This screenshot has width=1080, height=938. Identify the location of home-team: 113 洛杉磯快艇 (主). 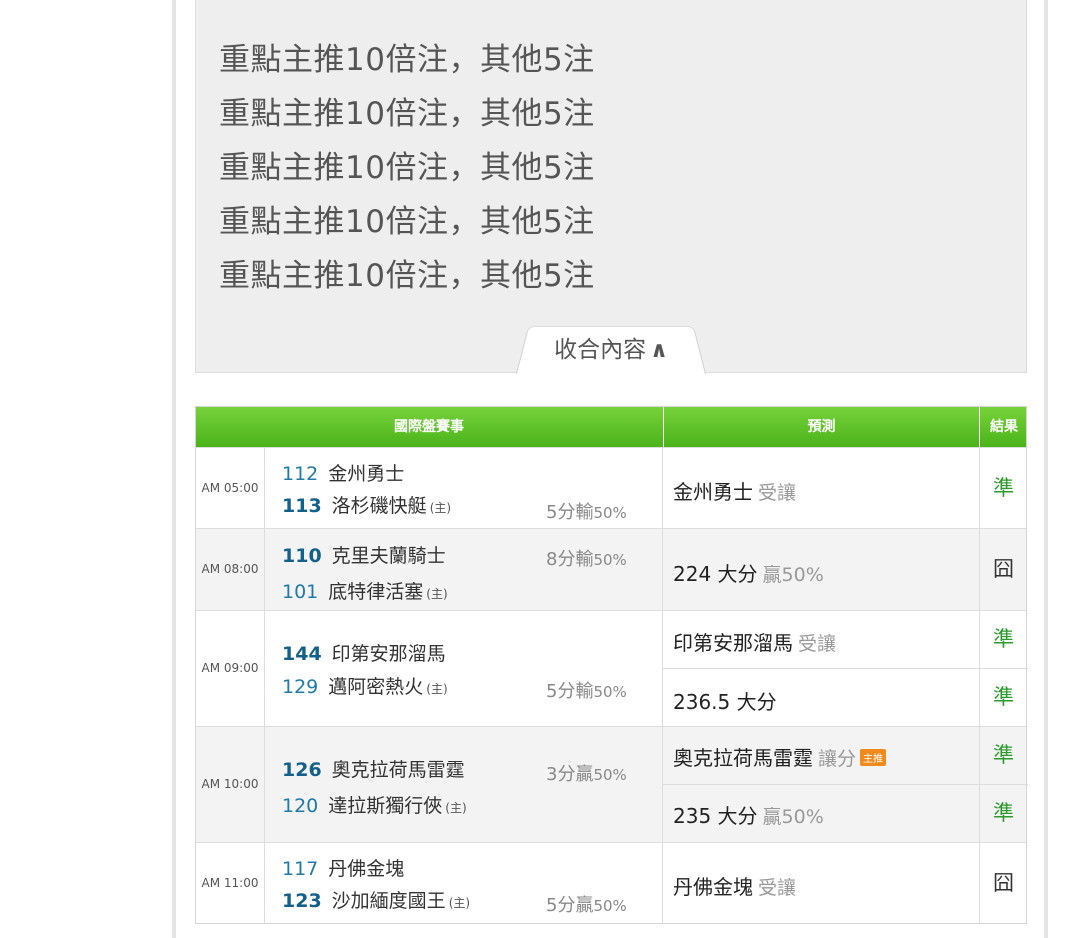
(366, 504).